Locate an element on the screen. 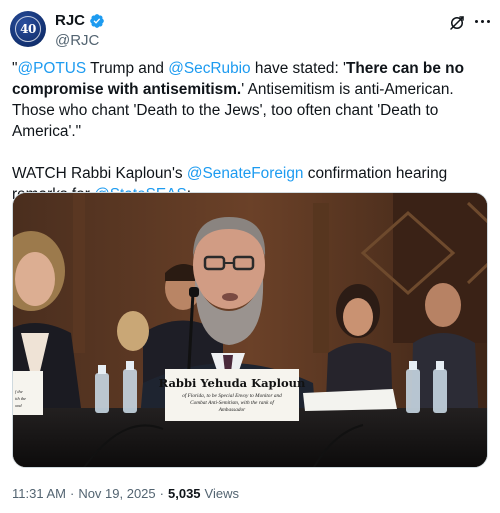 The width and height of the screenshot is (500, 513). tweet-time: 11:31 AM is located at coordinates (39, 493).